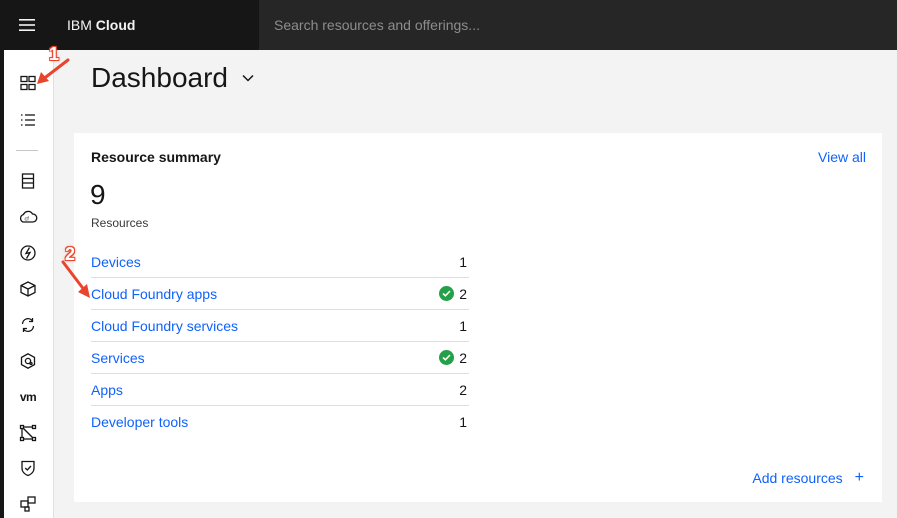  What do you see at coordinates (842, 157) in the screenshot?
I see `view-all-link: View all` at bounding box center [842, 157].